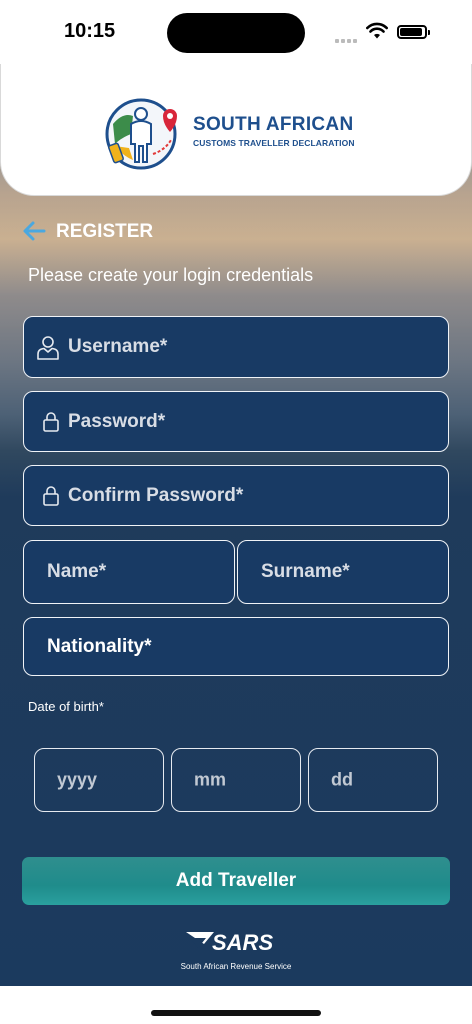 The height and width of the screenshot is (1024, 472). Describe the element at coordinates (105, 231) in the screenshot. I see `page-title: REGISTER` at that location.